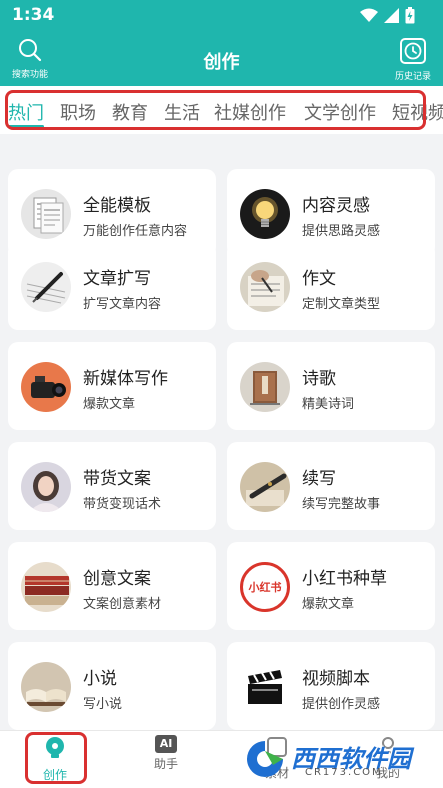 The image size is (443, 788). Describe the element at coordinates (319, 279) in the screenshot. I see `card-title: 作文` at that location.